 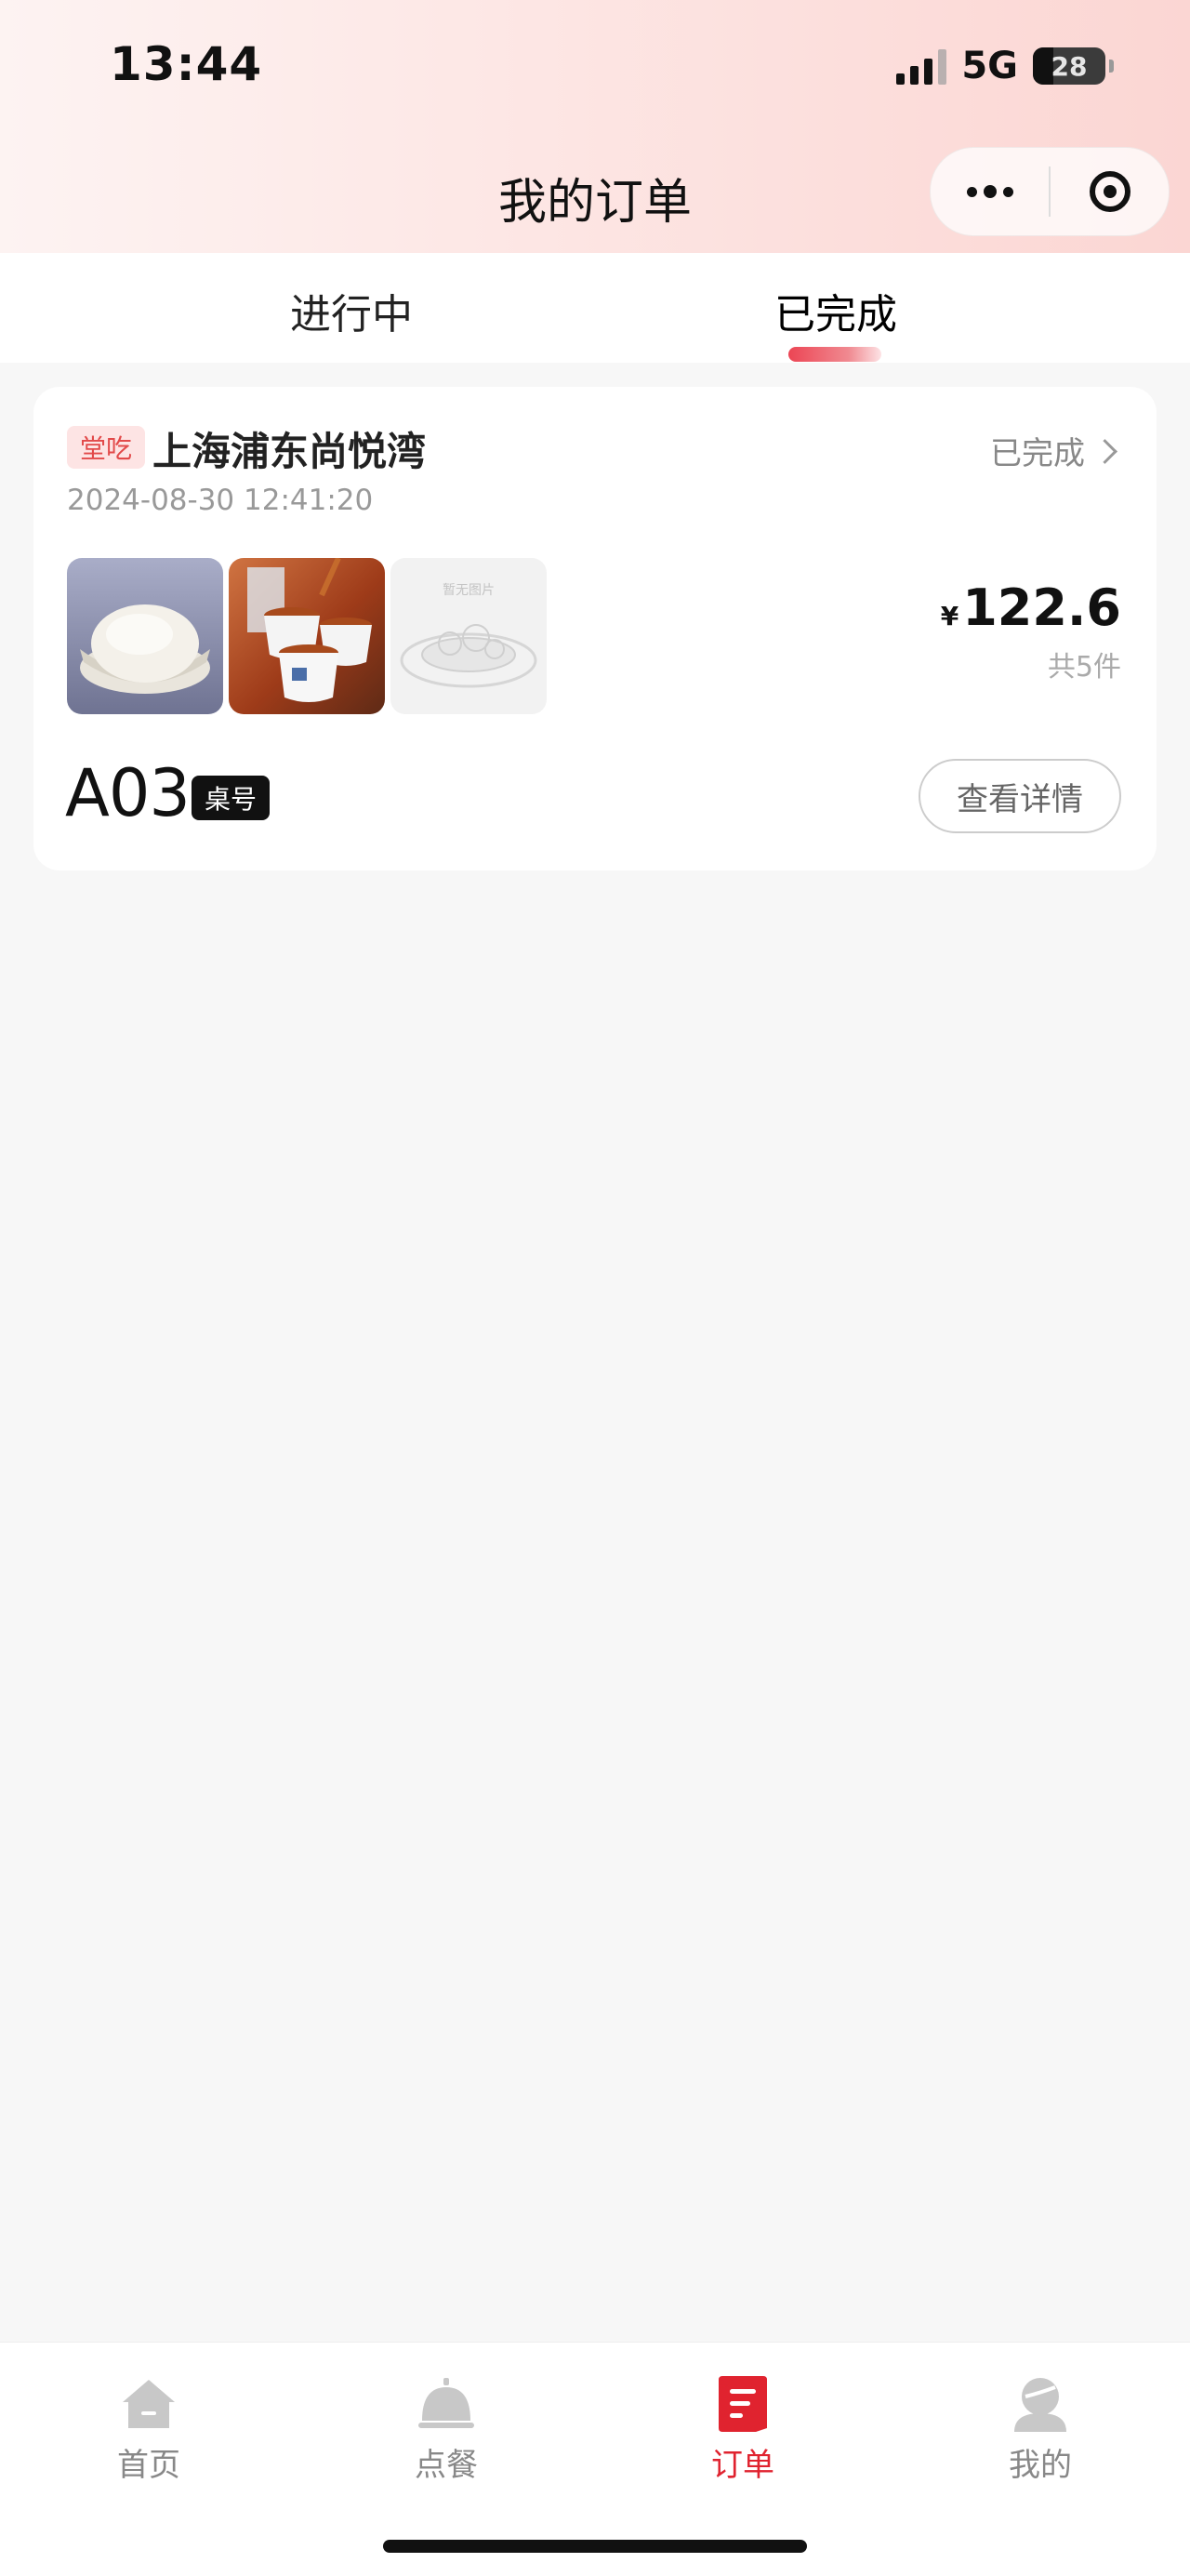 I want to click on status-indicators: 5G 28, so click(x=1005, y=66).